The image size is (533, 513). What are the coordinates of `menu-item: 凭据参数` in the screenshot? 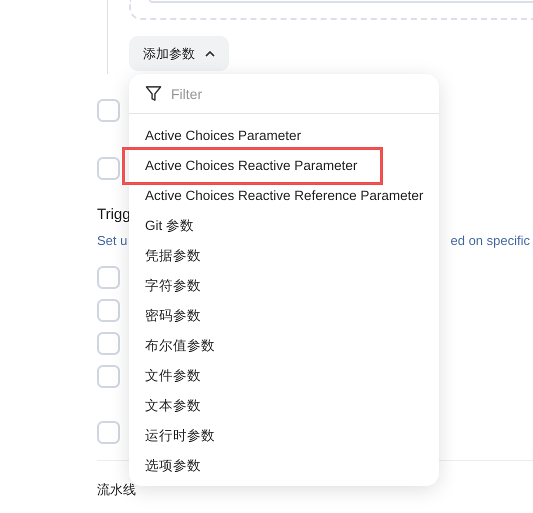 It's located at (176, 256).